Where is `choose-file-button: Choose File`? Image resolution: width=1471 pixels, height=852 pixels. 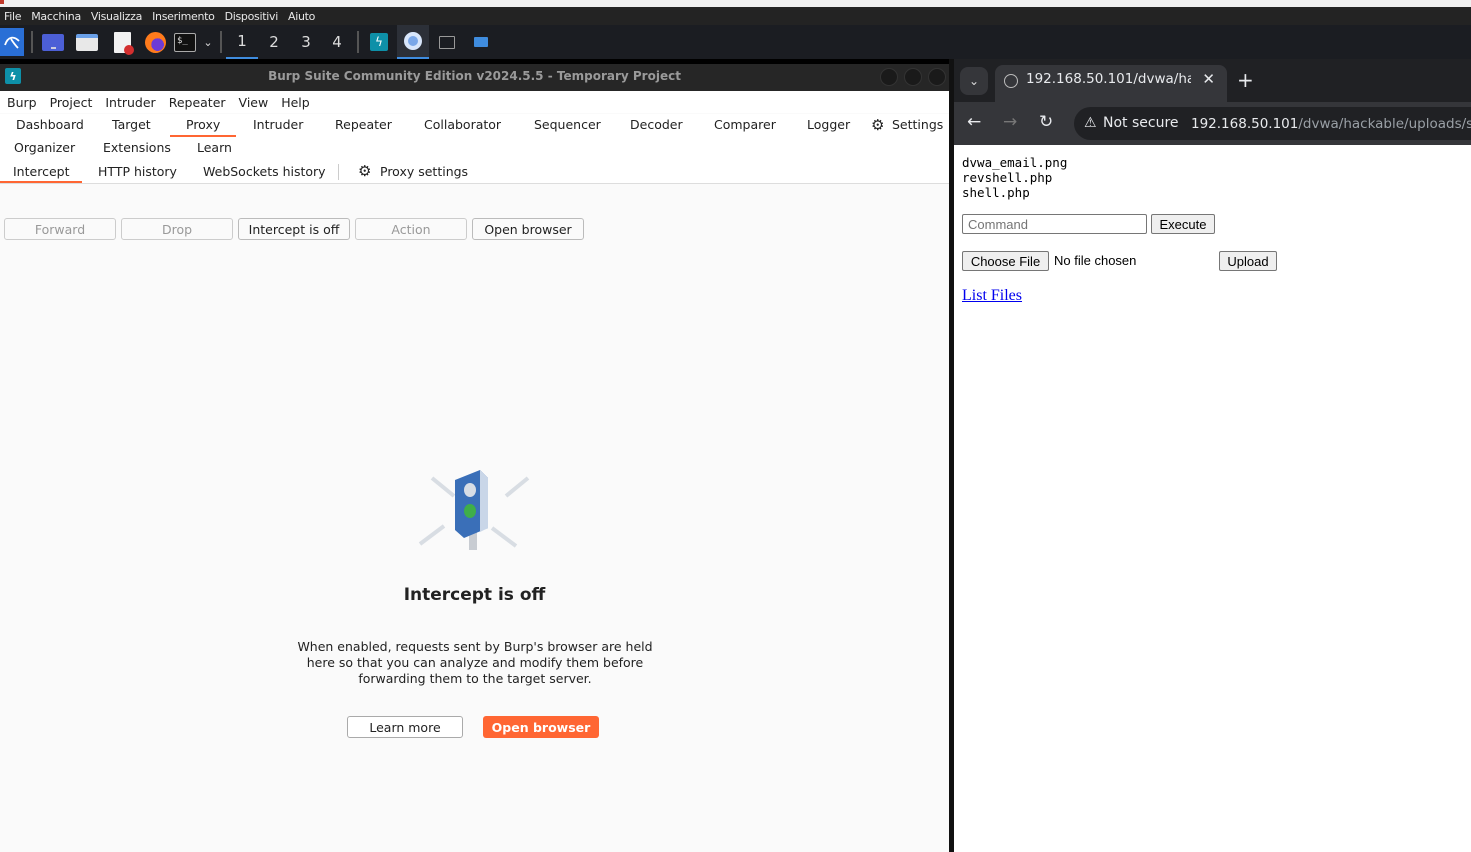
choose-file-button: Choose File is located at coordinates (1005, 261).